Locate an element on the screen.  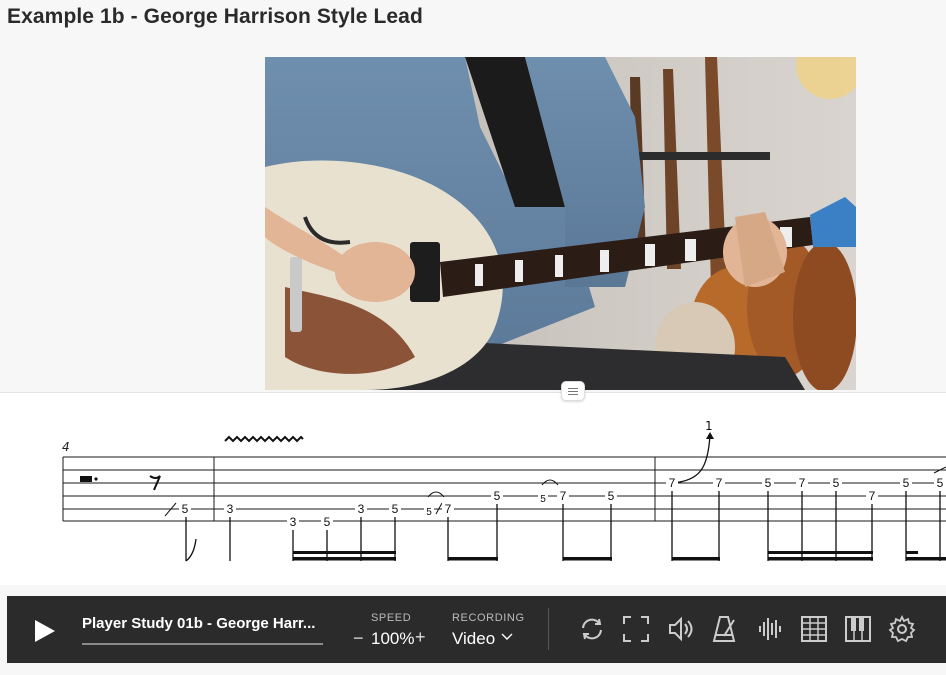
resize-handle is located at coordinates (573, 391).